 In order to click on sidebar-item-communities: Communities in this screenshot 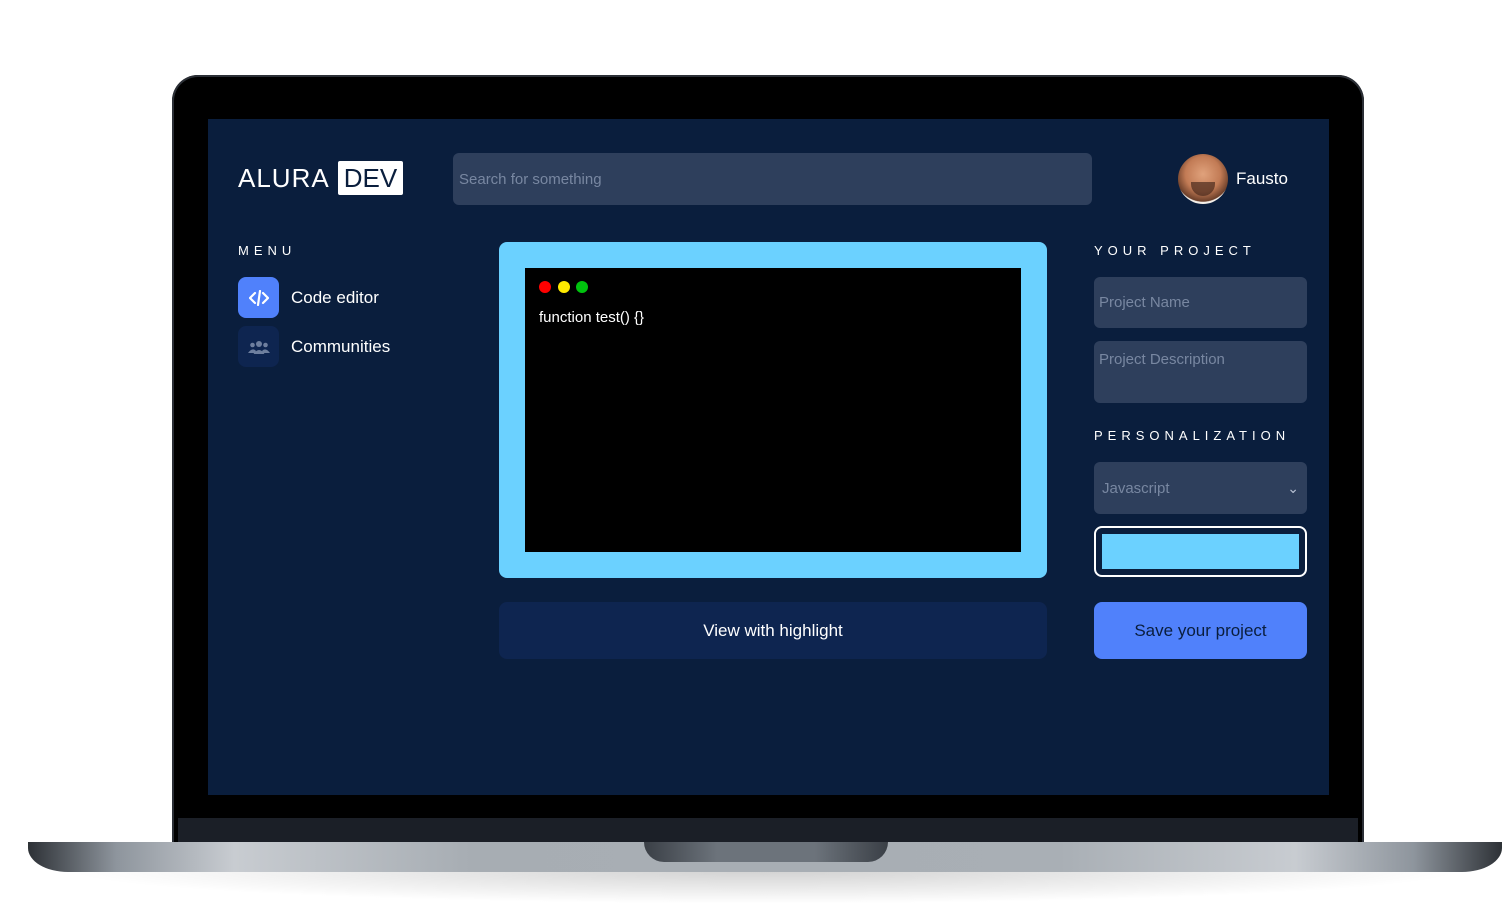, I will do `click(314, 346)`.